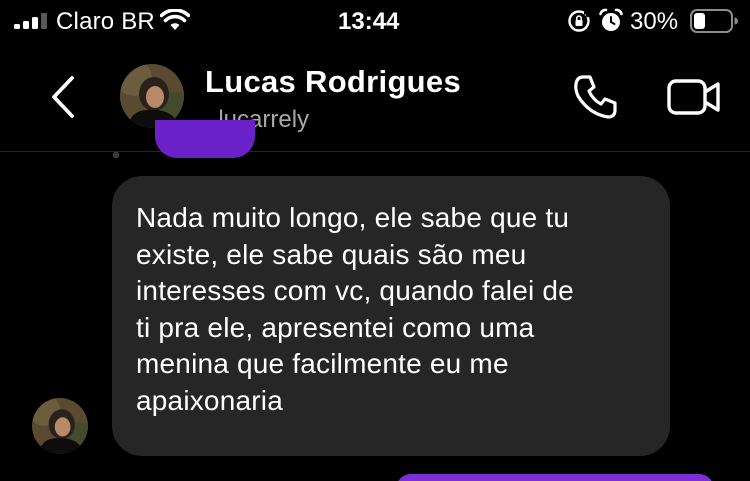 The height and width of the screenshot is (481, 750). Describe the element at coordinates (555, 477) in the screenshot. I see `next-sent-message` at that location.